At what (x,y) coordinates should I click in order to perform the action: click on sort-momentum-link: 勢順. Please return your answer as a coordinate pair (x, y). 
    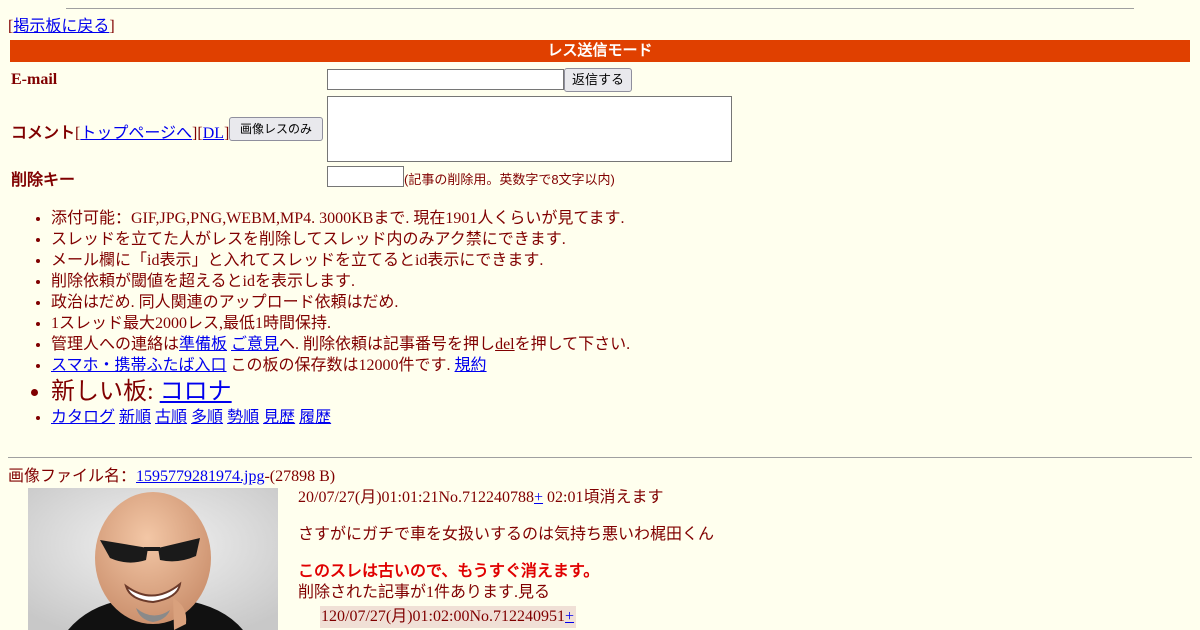
    Looking at the image, I should click on (243, 417).